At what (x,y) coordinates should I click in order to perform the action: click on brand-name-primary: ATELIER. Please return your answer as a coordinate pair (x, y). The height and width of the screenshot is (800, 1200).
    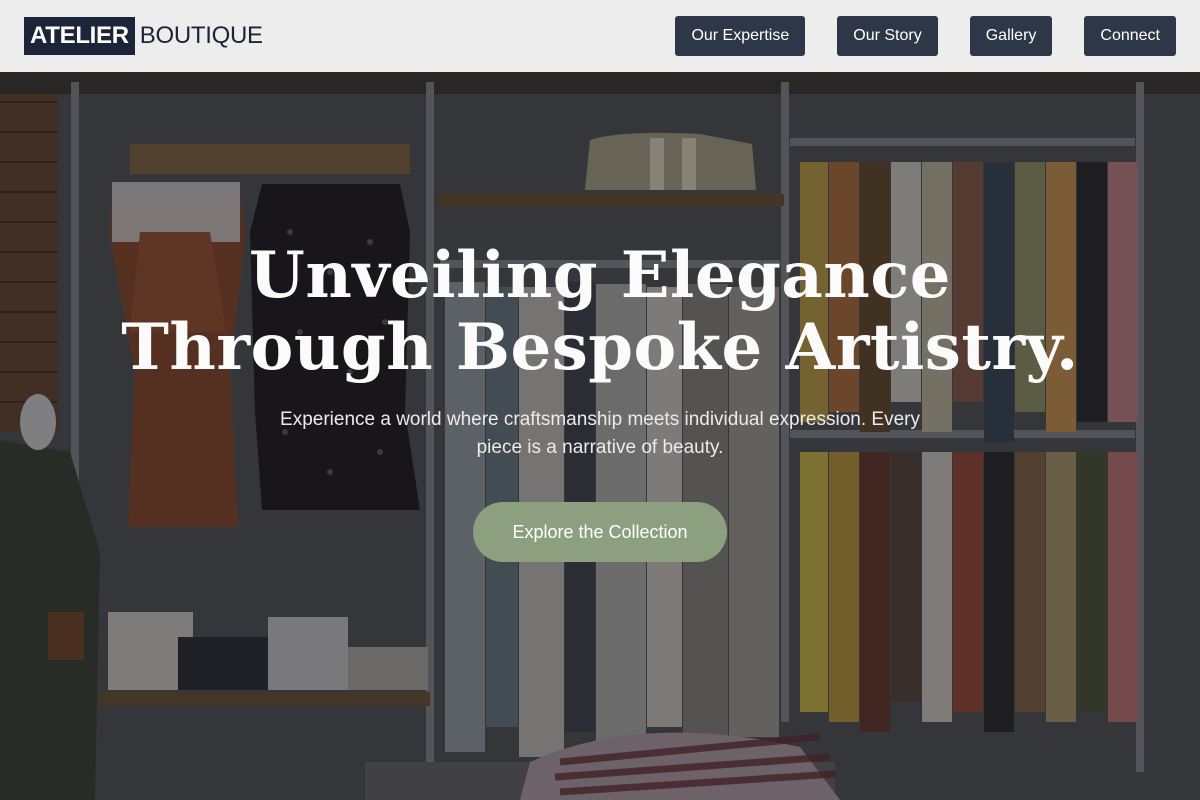
    Looking at the image, I should click on (79, 36).